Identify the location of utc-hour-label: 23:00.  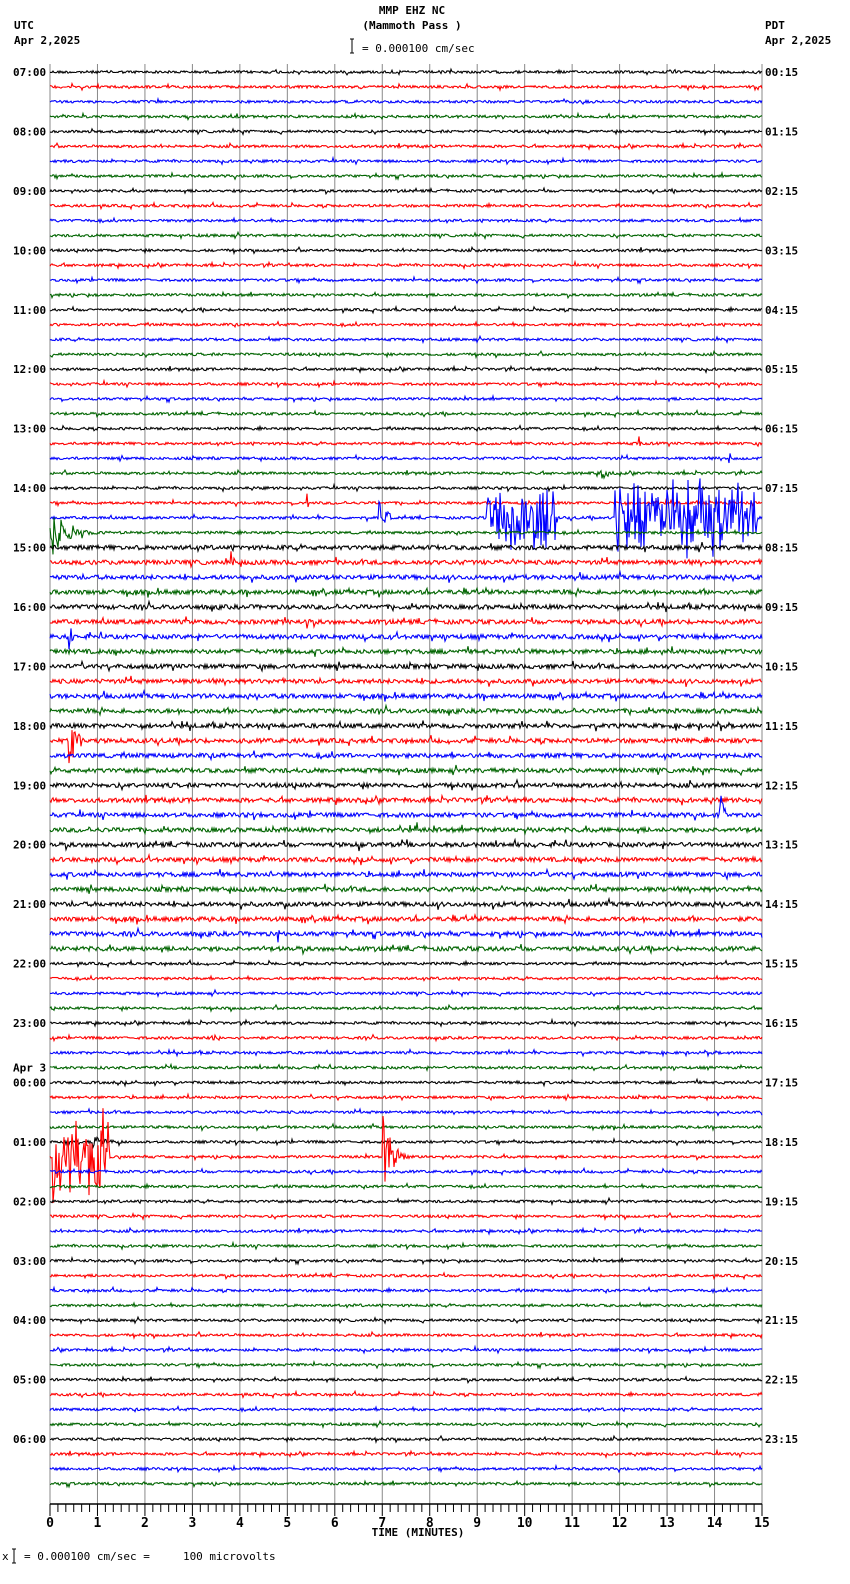
(29, 1023).